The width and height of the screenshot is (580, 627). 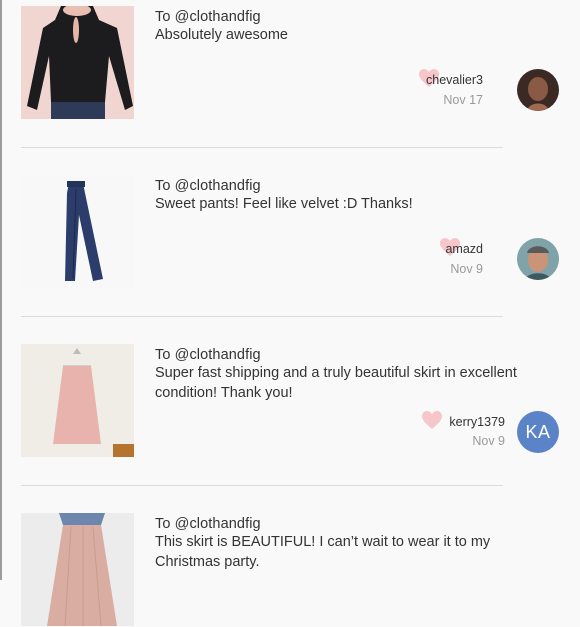 What do you see at coordinates (1, 290) in the screenshot?
I see `left-edge-divider` at bounding box center [1, 290].